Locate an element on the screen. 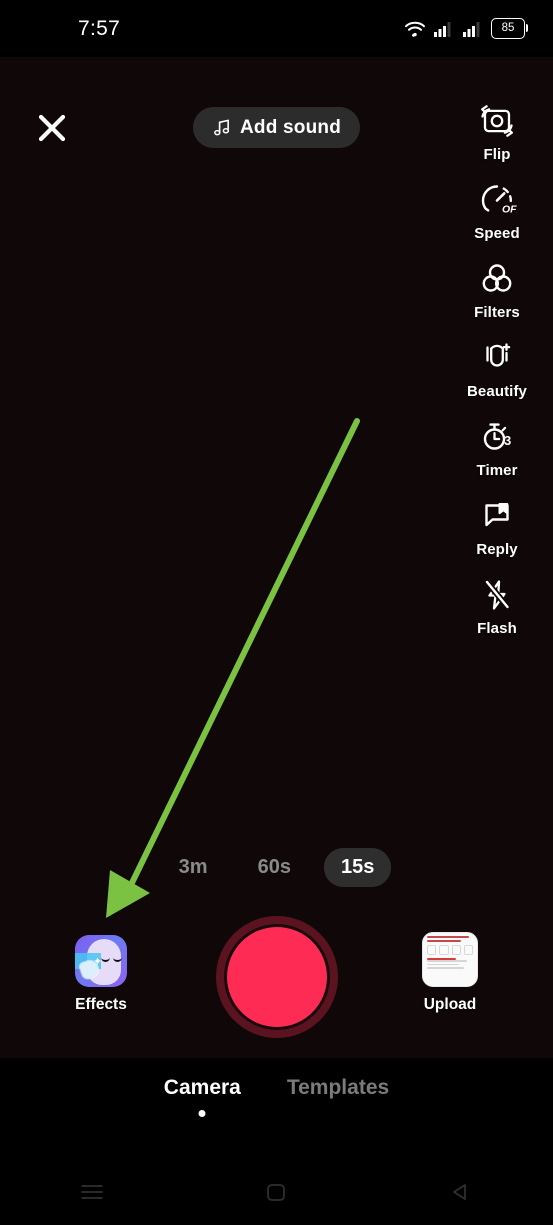  tool-beautify: Beautify is located at coordinates (497, 368).